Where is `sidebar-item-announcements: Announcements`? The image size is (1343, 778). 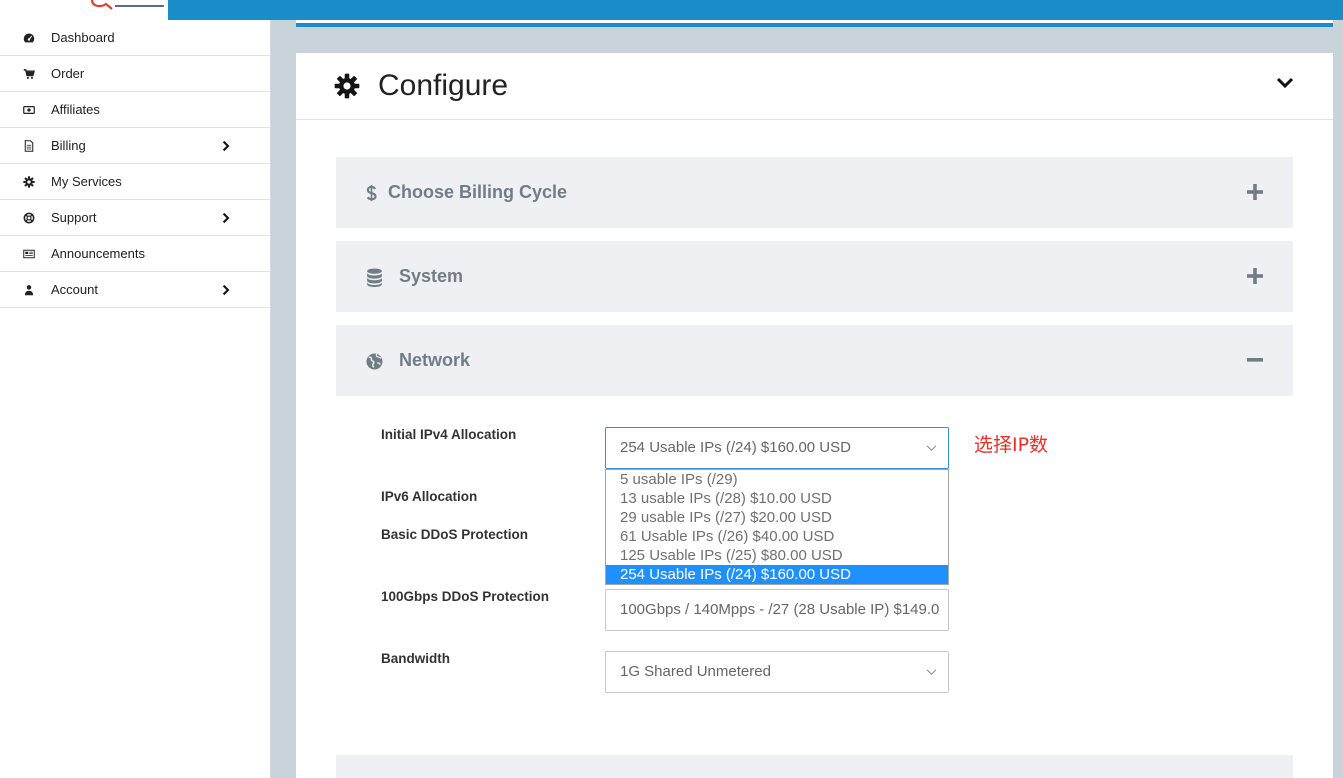
sidebar-item-announcements: Announcements is located at coordinates (135, 254).